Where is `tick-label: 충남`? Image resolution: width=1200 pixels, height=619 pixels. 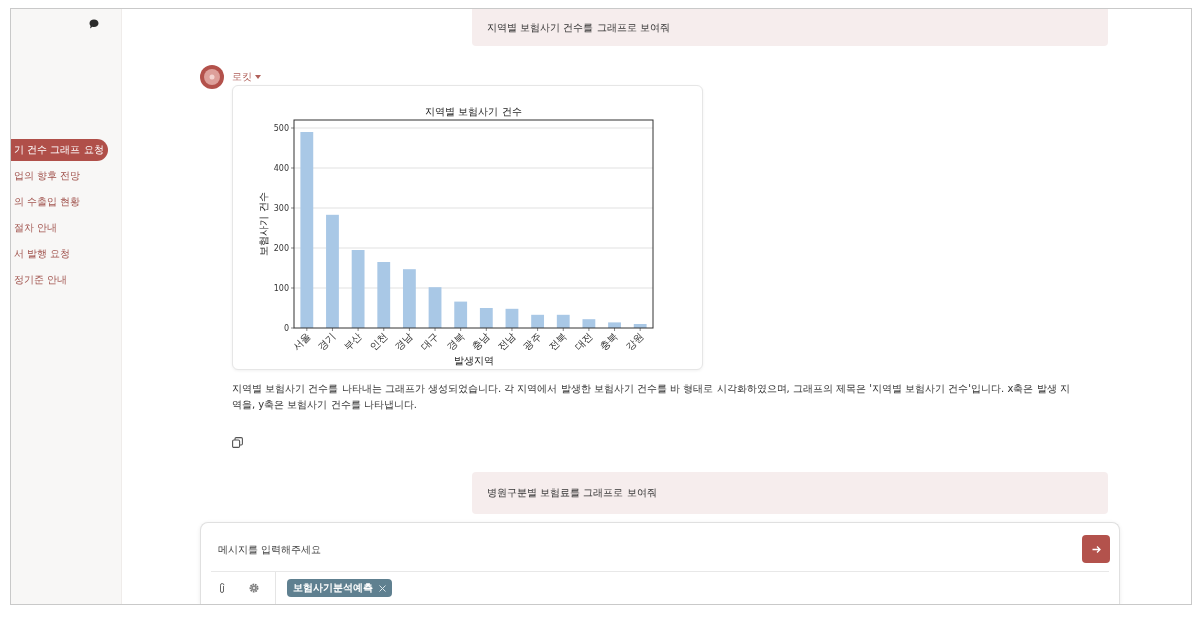 tick-label: 충남 is located at coordinates (480, 341).